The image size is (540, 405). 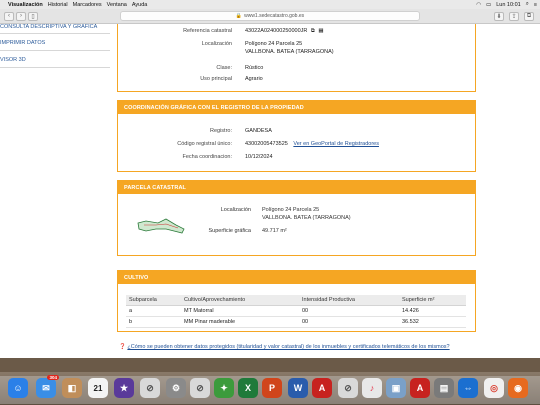 What do you see at coordinates (348, 388) in the screenshot?
I see `blocked-app-3-icon: ⊘` at bounding box center [348, 388].